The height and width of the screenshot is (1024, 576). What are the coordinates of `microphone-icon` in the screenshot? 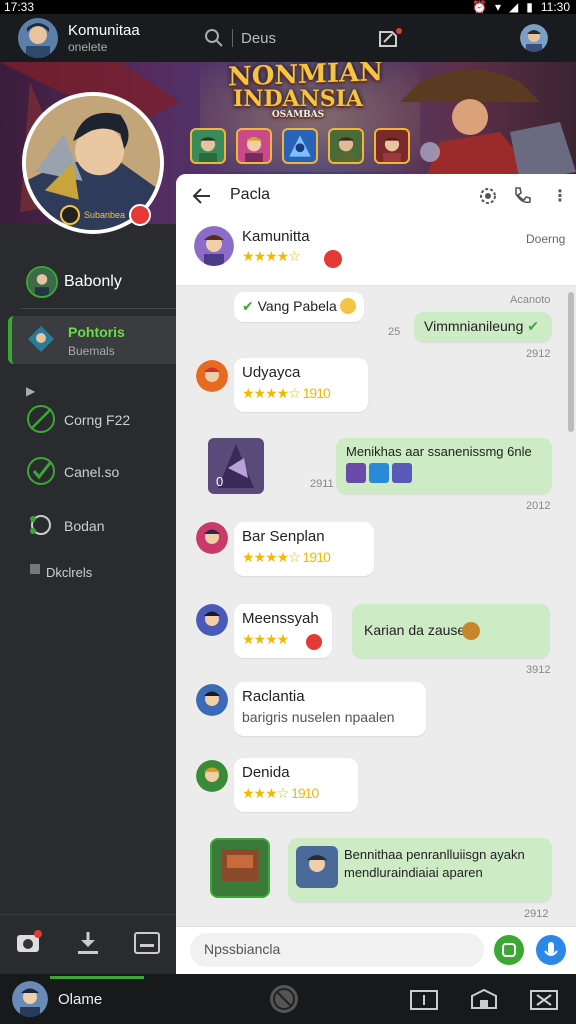 It's located at (551, 949).